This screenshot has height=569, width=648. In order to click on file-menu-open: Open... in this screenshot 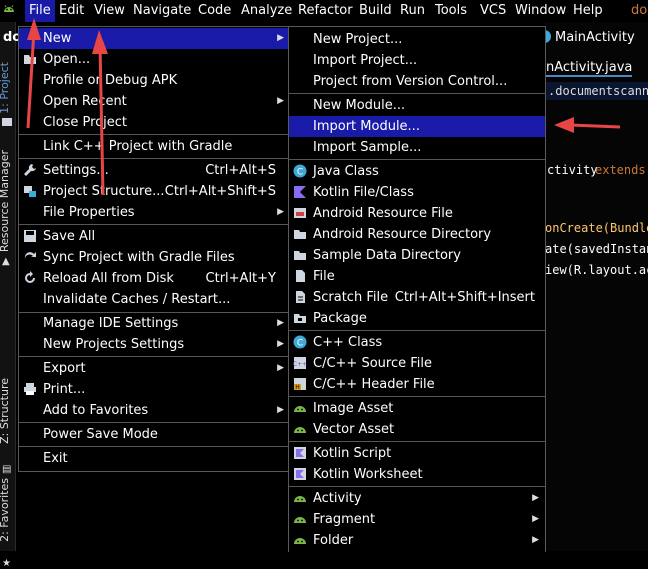, I will do `click(154, 59)`.